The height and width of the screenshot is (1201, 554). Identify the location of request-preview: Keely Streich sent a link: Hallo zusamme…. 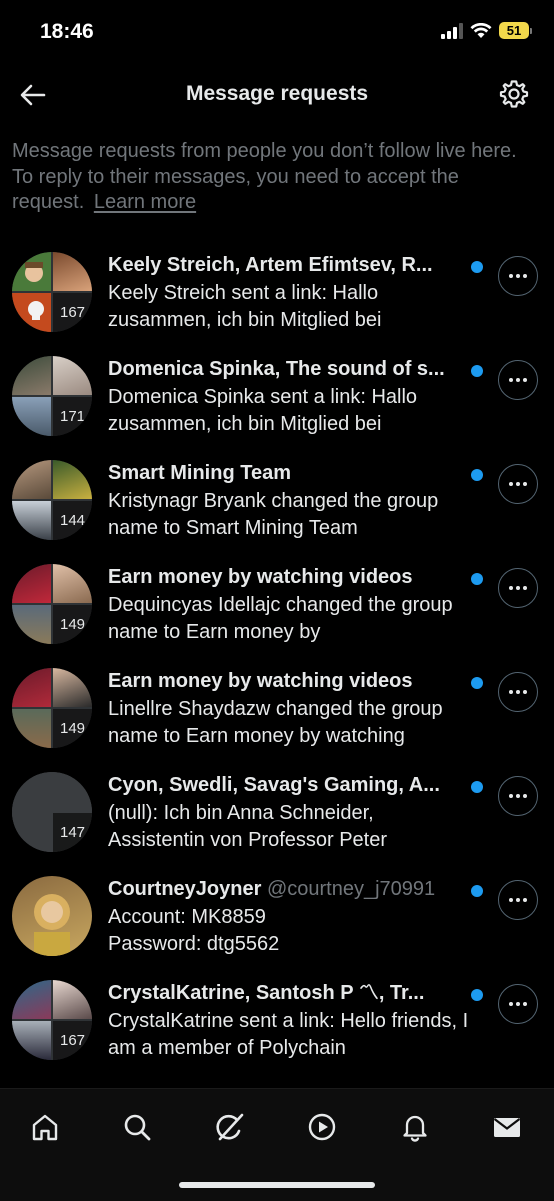
(245, 306).